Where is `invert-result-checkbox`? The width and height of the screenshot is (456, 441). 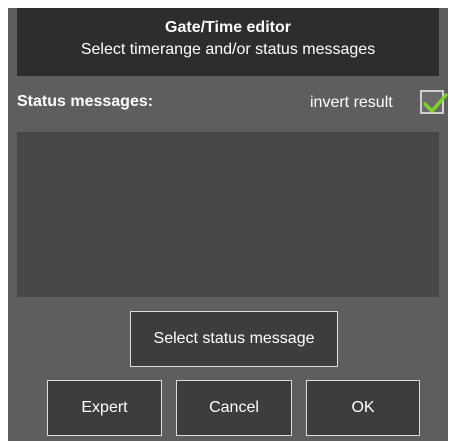
invert-result-checkbox is located at coordinates (434, 102).